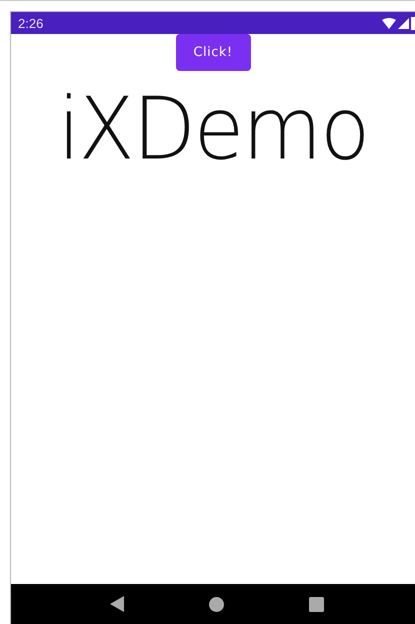 The image size is (415, 624). What do you see at coordinates (413, 23) in the screenshot?
I see `battery-icon` at bounding box center [413, 23].